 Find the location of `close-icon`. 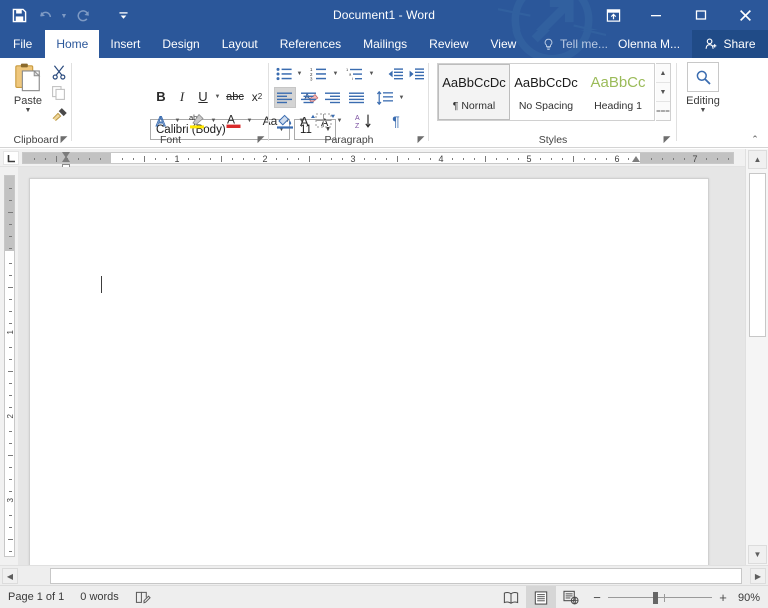

close-icon is located at coordinates (745, 15).